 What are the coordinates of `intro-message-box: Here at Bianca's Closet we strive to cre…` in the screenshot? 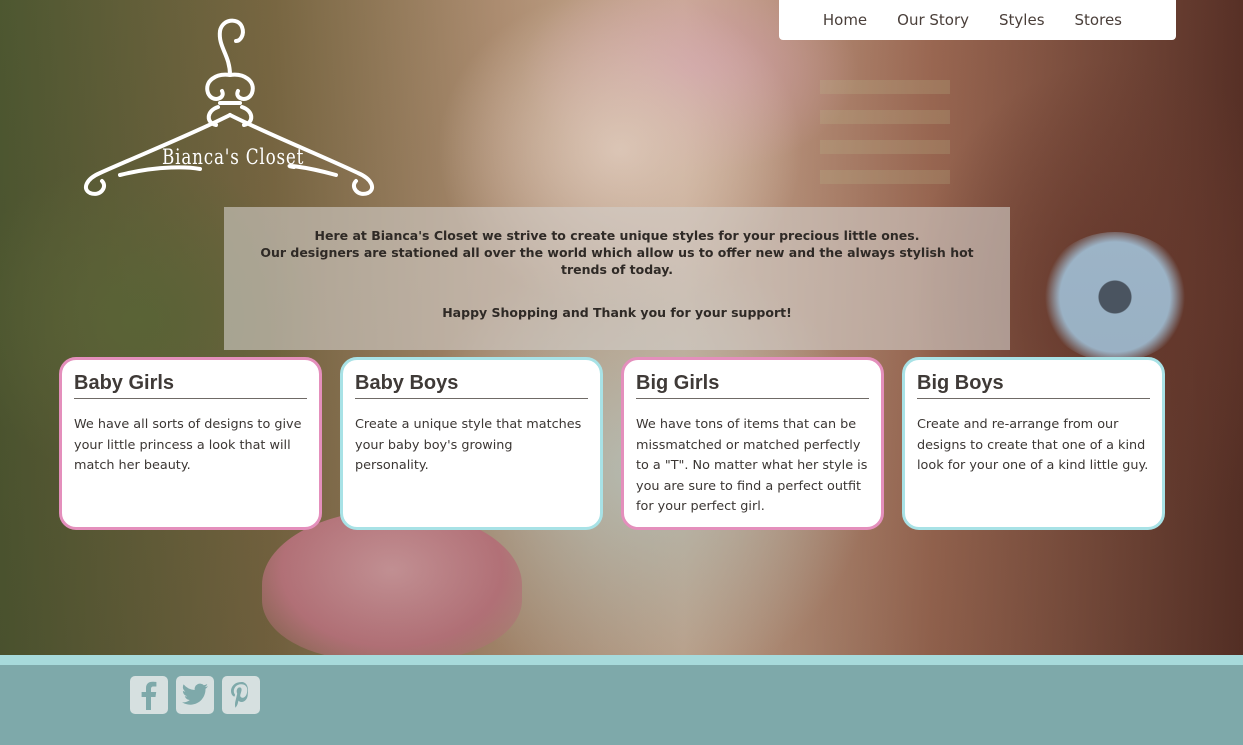 It's located at (617, 278).